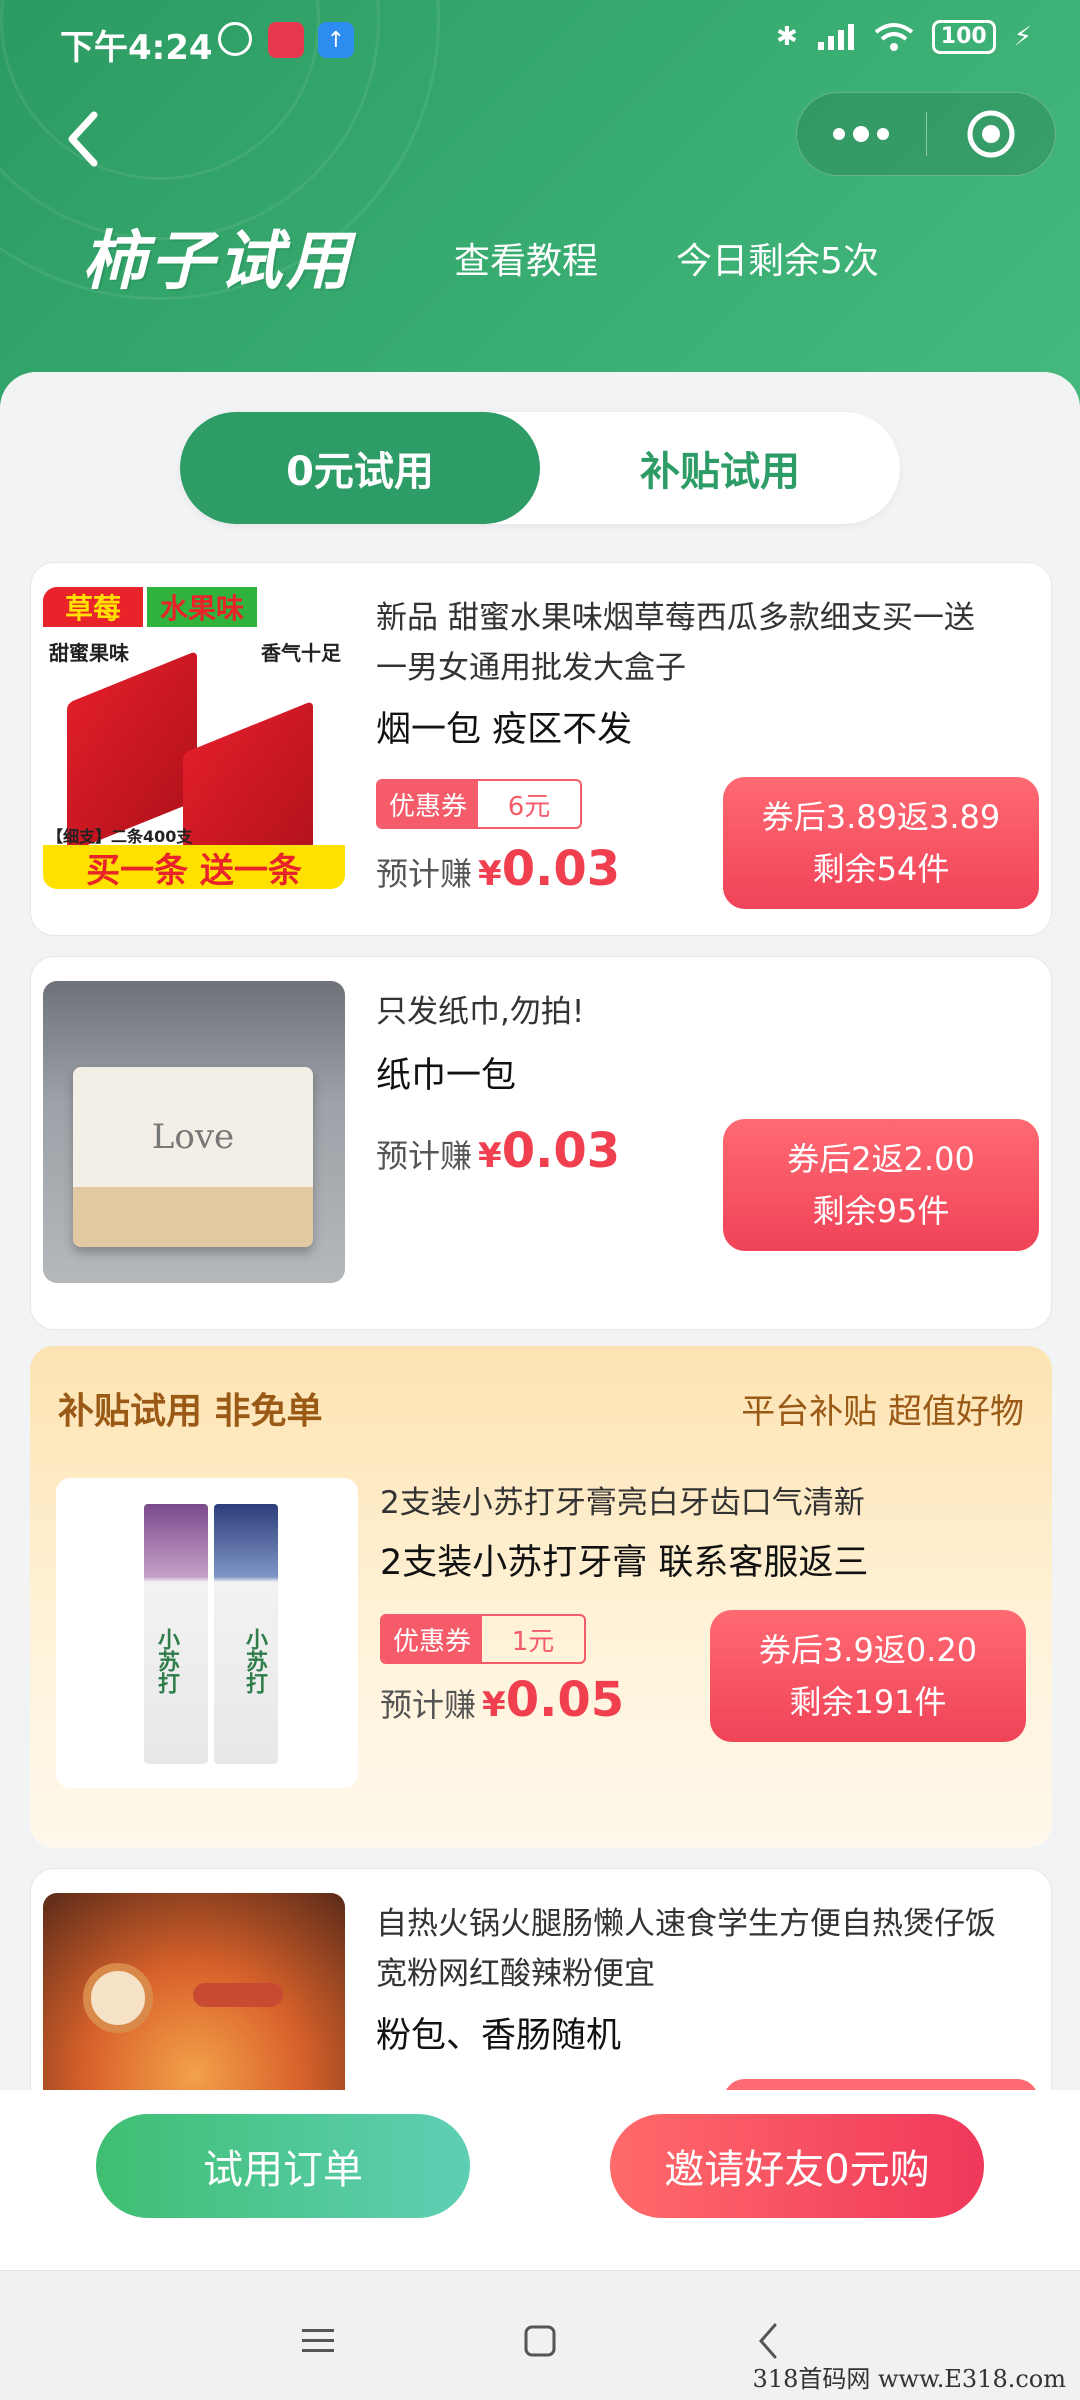  What do you see at coordinates (622, 1503) in the screenshot?
I see `product-title: 2支装小苏打牙膏亮白牙齿口气清新` at bounding box center [622, 1503].